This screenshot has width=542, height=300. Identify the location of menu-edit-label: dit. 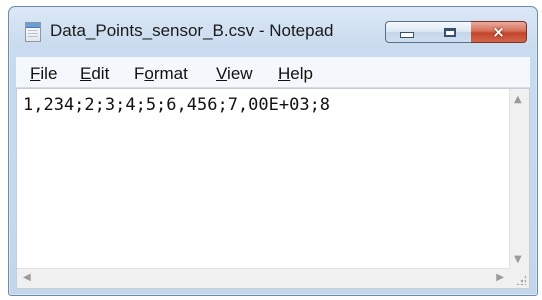
(100, 73).